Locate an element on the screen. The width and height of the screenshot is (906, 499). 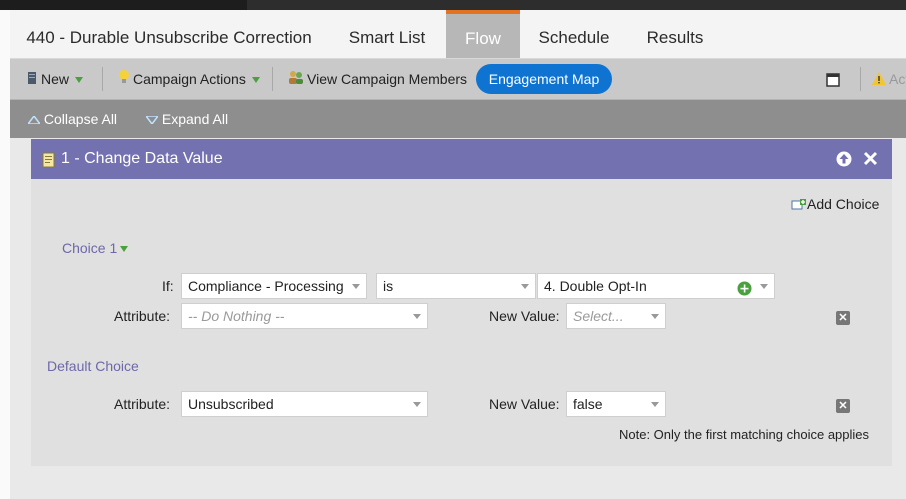
collapse-all-label: Collapse All is located at coordinates (80, 119).